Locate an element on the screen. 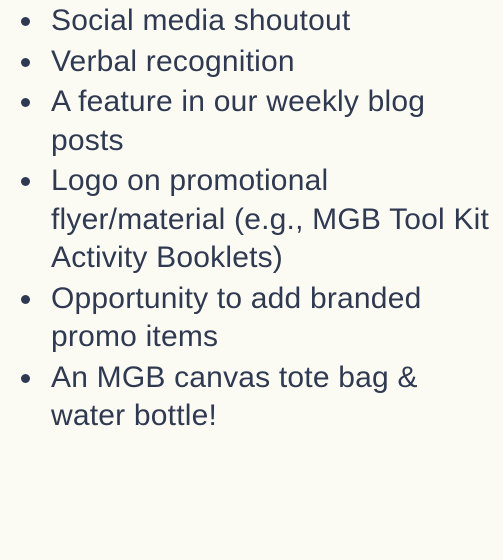 This screenshot has width=503, height=560. list-item: Social media shoutout is located at coordinates (251, 21).